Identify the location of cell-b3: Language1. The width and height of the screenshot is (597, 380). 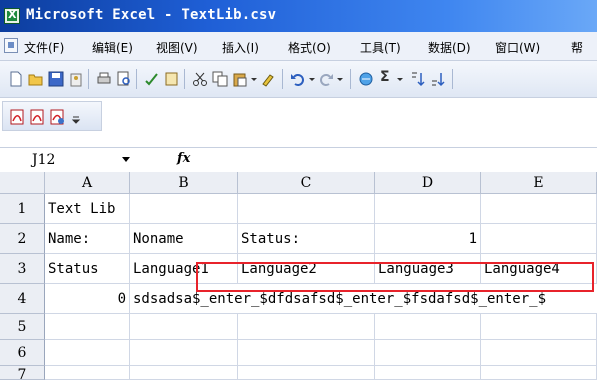
(184, 269).